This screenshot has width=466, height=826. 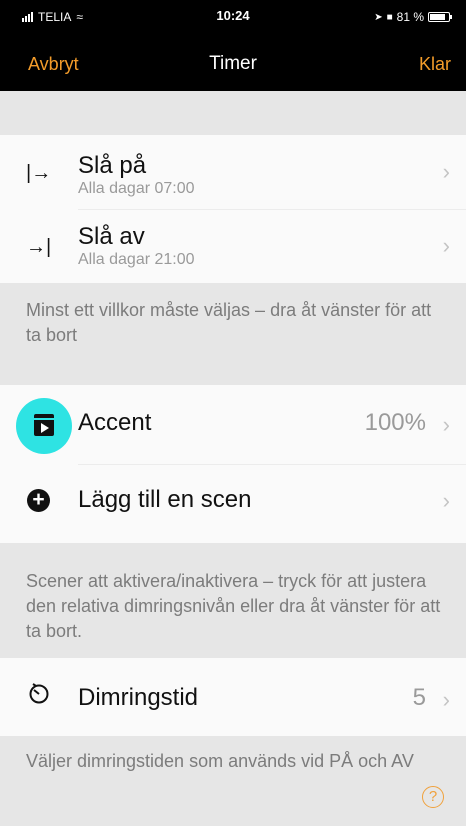 I want to click on list-item-title: Slå av, so click(x=111, y=236).